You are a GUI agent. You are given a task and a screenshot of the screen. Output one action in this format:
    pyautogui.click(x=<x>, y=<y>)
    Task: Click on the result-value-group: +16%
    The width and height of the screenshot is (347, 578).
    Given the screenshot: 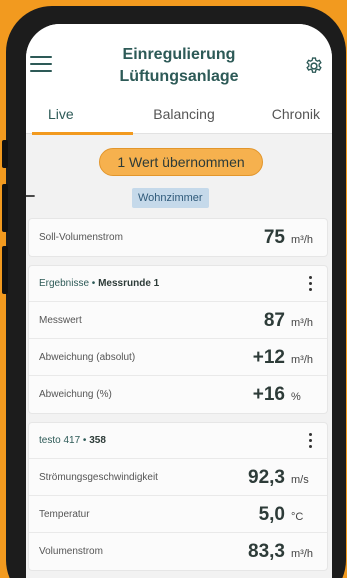 What is the action you would take?
    pyautogui.click(x=287, y=396)
    